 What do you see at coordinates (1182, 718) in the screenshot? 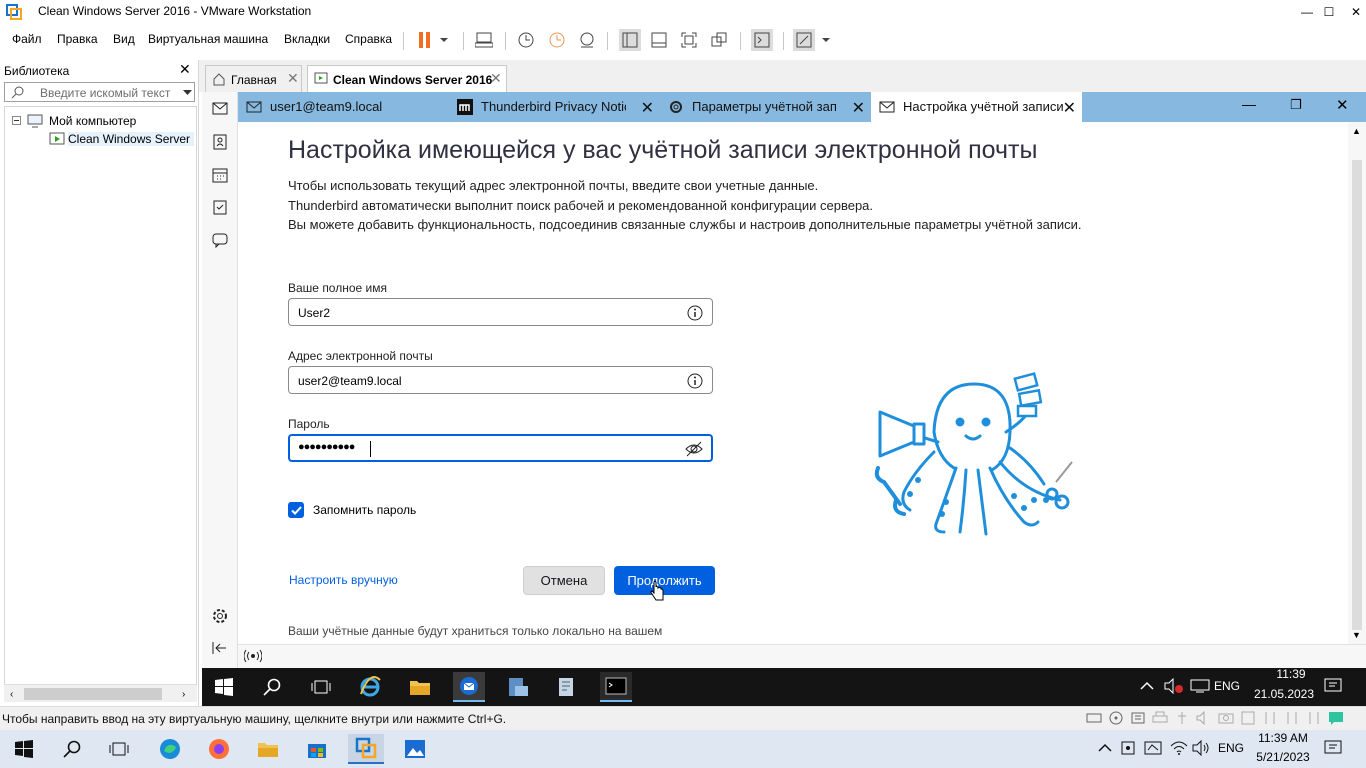
I see `usb-icon` at bounding box center [1182, 718].